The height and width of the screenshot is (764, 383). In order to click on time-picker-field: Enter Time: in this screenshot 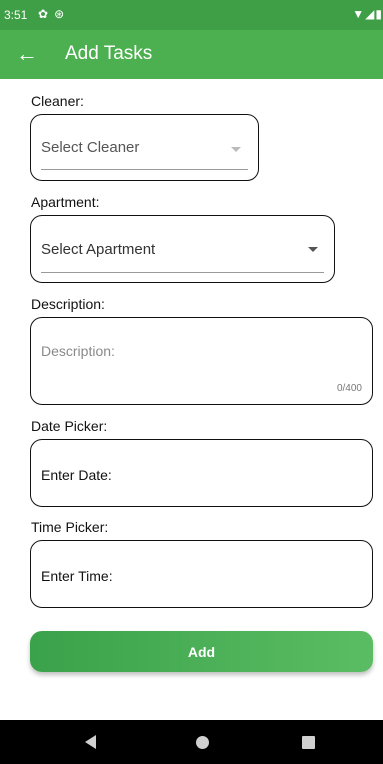, I will do `click(201, 574)`.